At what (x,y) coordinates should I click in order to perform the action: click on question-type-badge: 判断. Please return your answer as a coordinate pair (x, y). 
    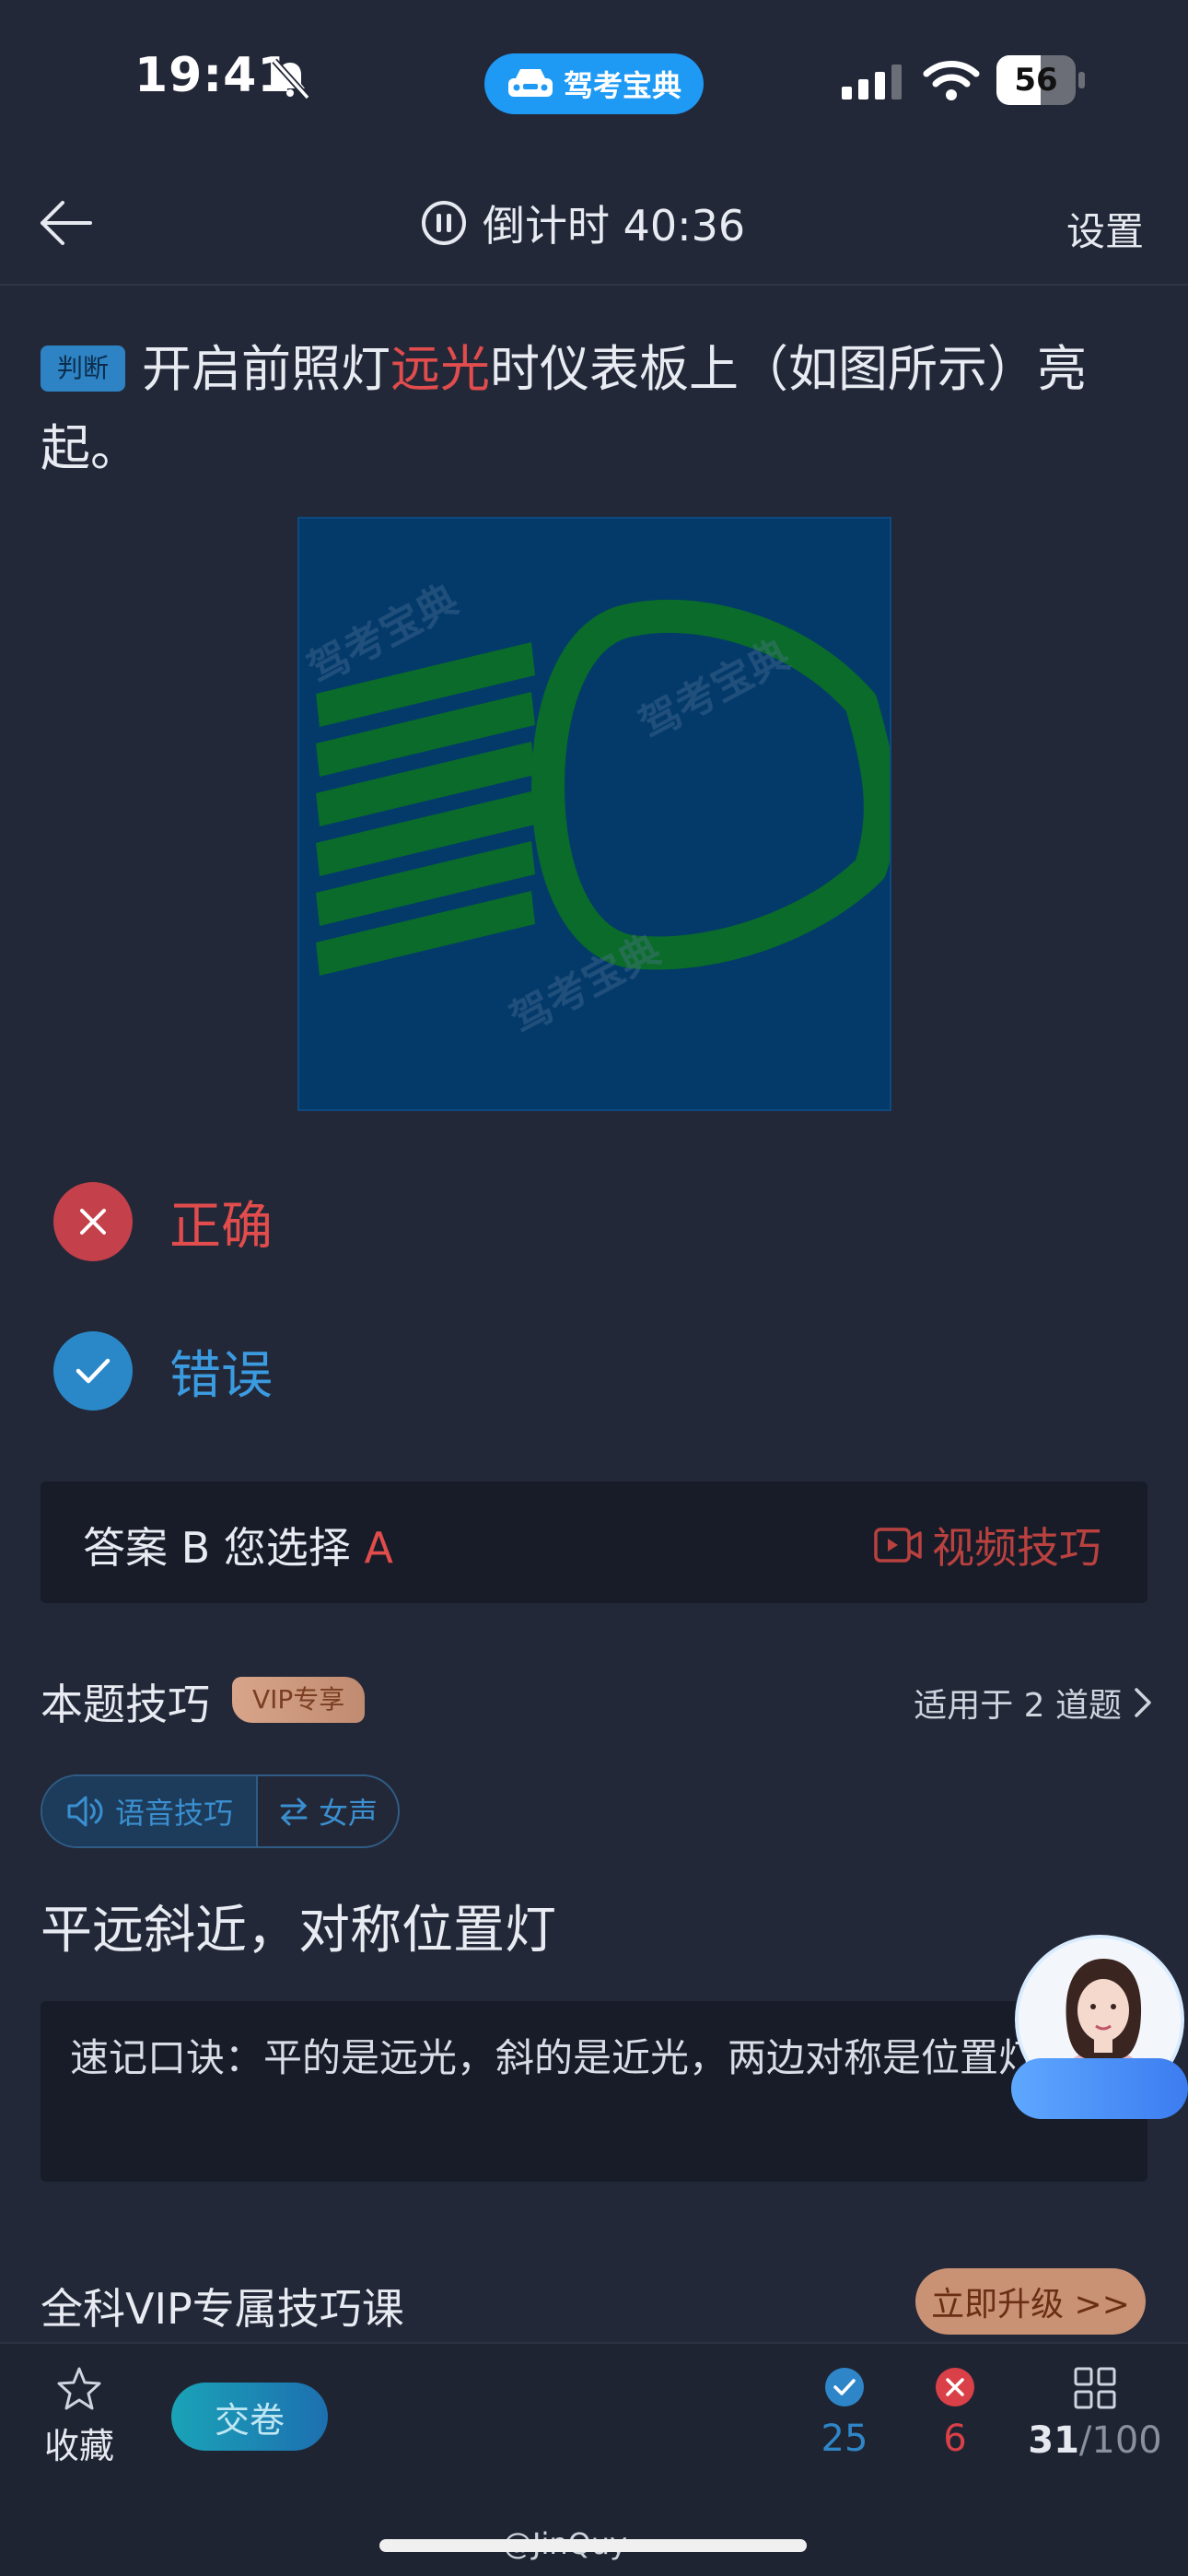
    Looking at the image, I should click on (83, 368).